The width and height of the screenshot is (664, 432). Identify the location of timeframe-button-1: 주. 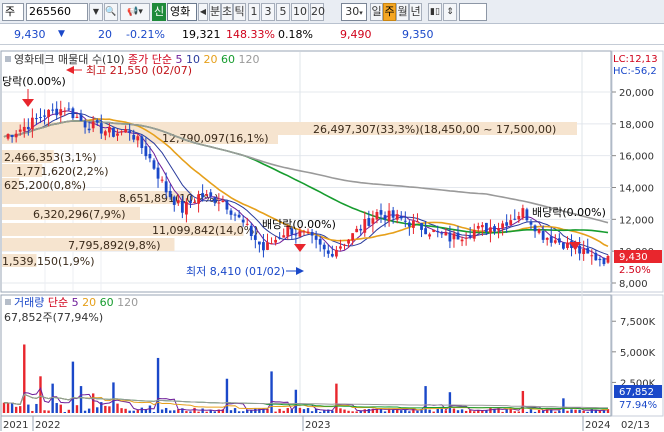
(389, 12).